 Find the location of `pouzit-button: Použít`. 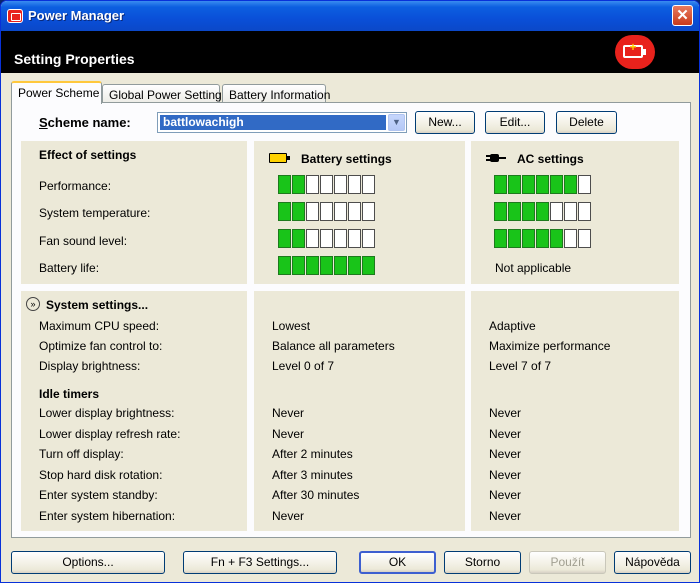

pouzit-button: Použít is located at coordinates (567, 562).